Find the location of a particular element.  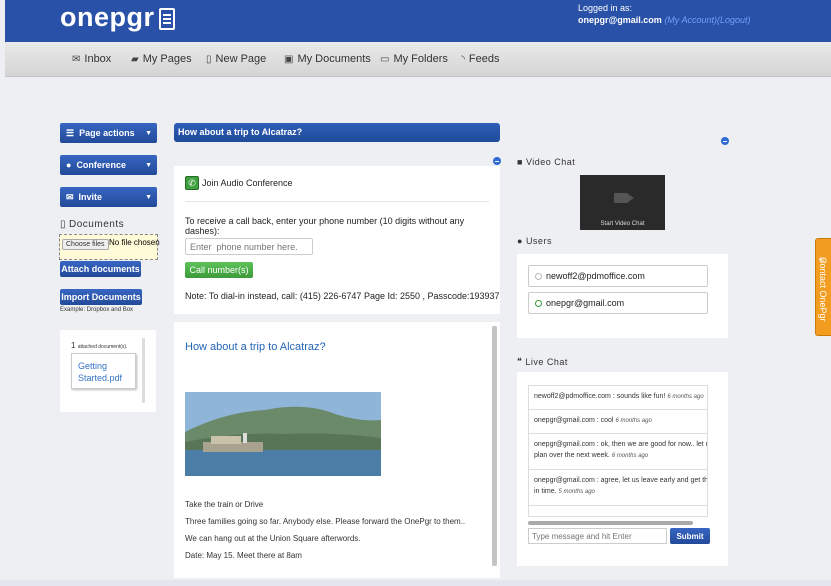

list-icon: ☰ is located at coordinates (70, 132).